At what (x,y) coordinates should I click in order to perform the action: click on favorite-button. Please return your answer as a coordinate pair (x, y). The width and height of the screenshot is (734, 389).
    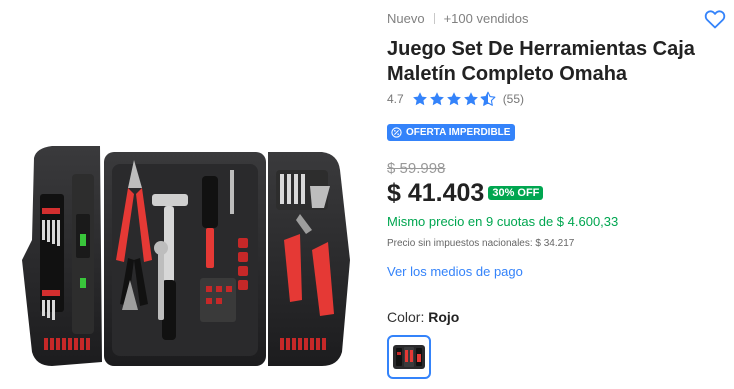
    Looking at the image, I should click on (715, 19).